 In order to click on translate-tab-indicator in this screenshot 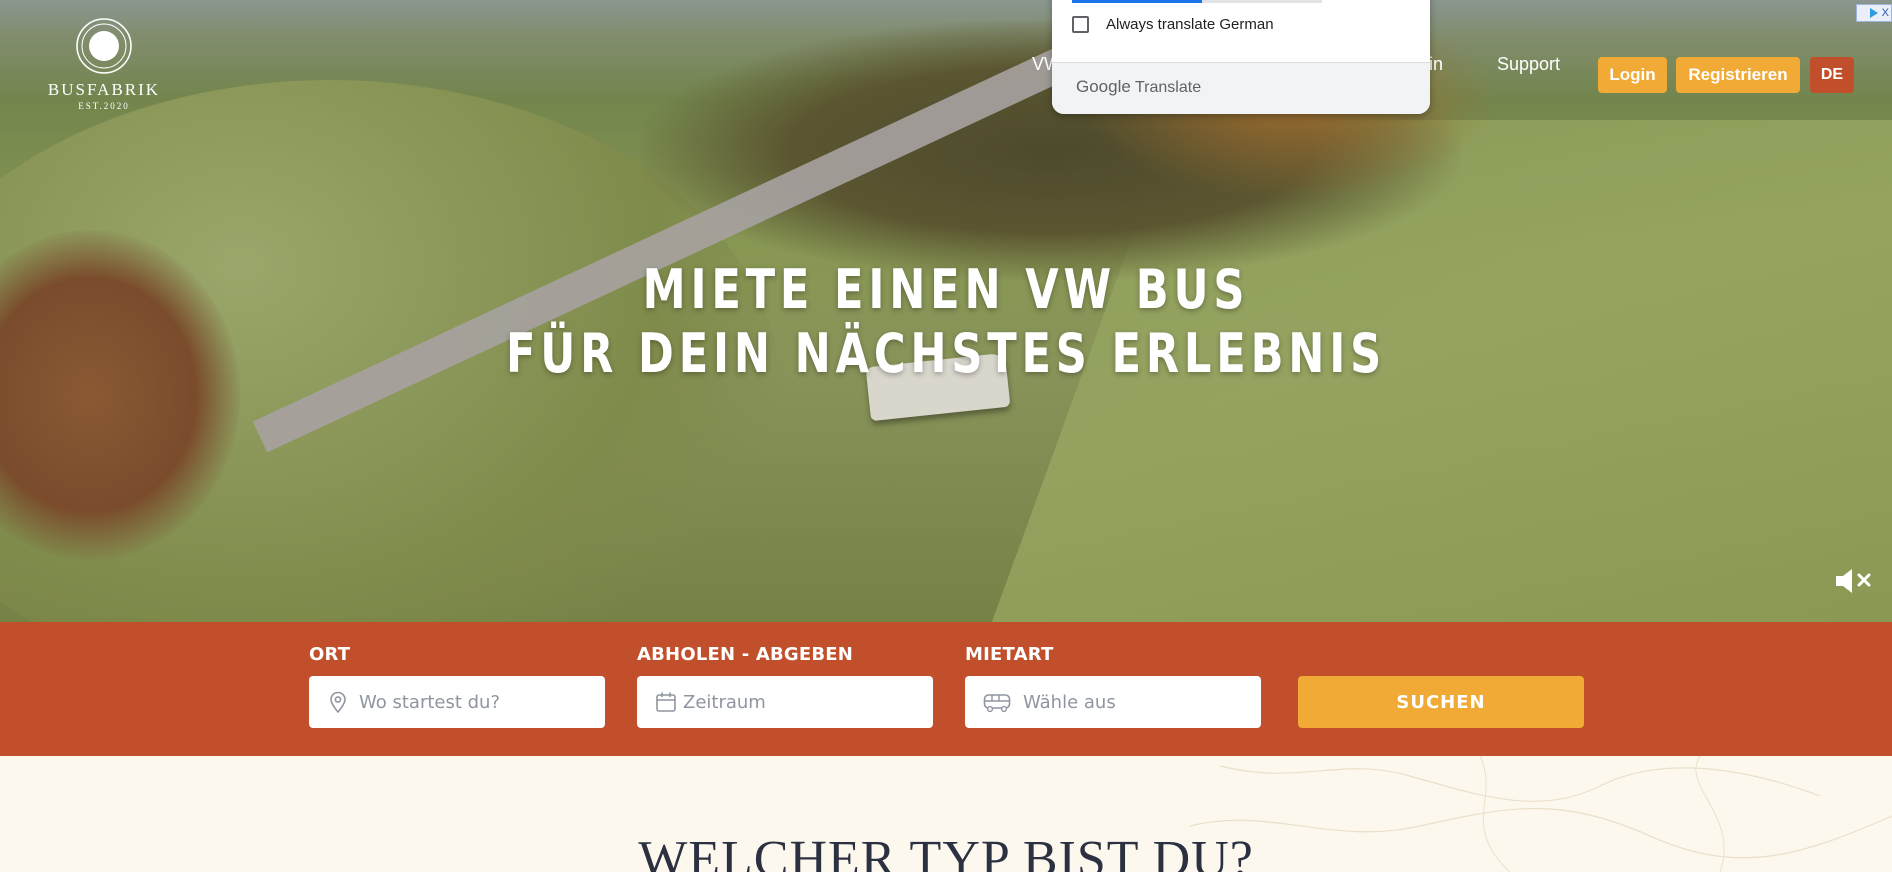, I will do `click(1197, 1)`.